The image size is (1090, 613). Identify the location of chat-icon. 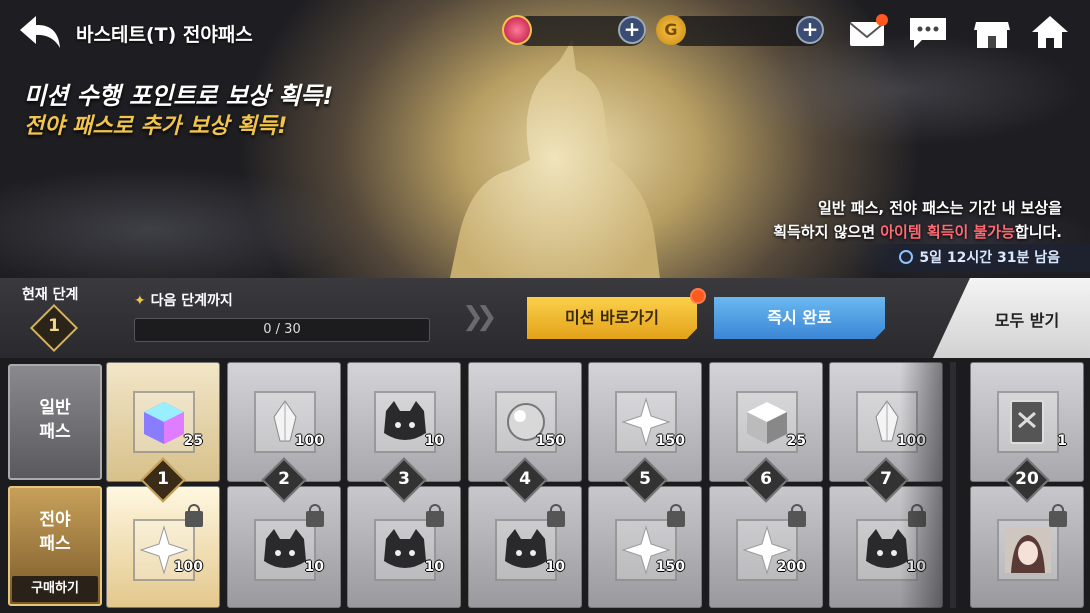
(928, 32).